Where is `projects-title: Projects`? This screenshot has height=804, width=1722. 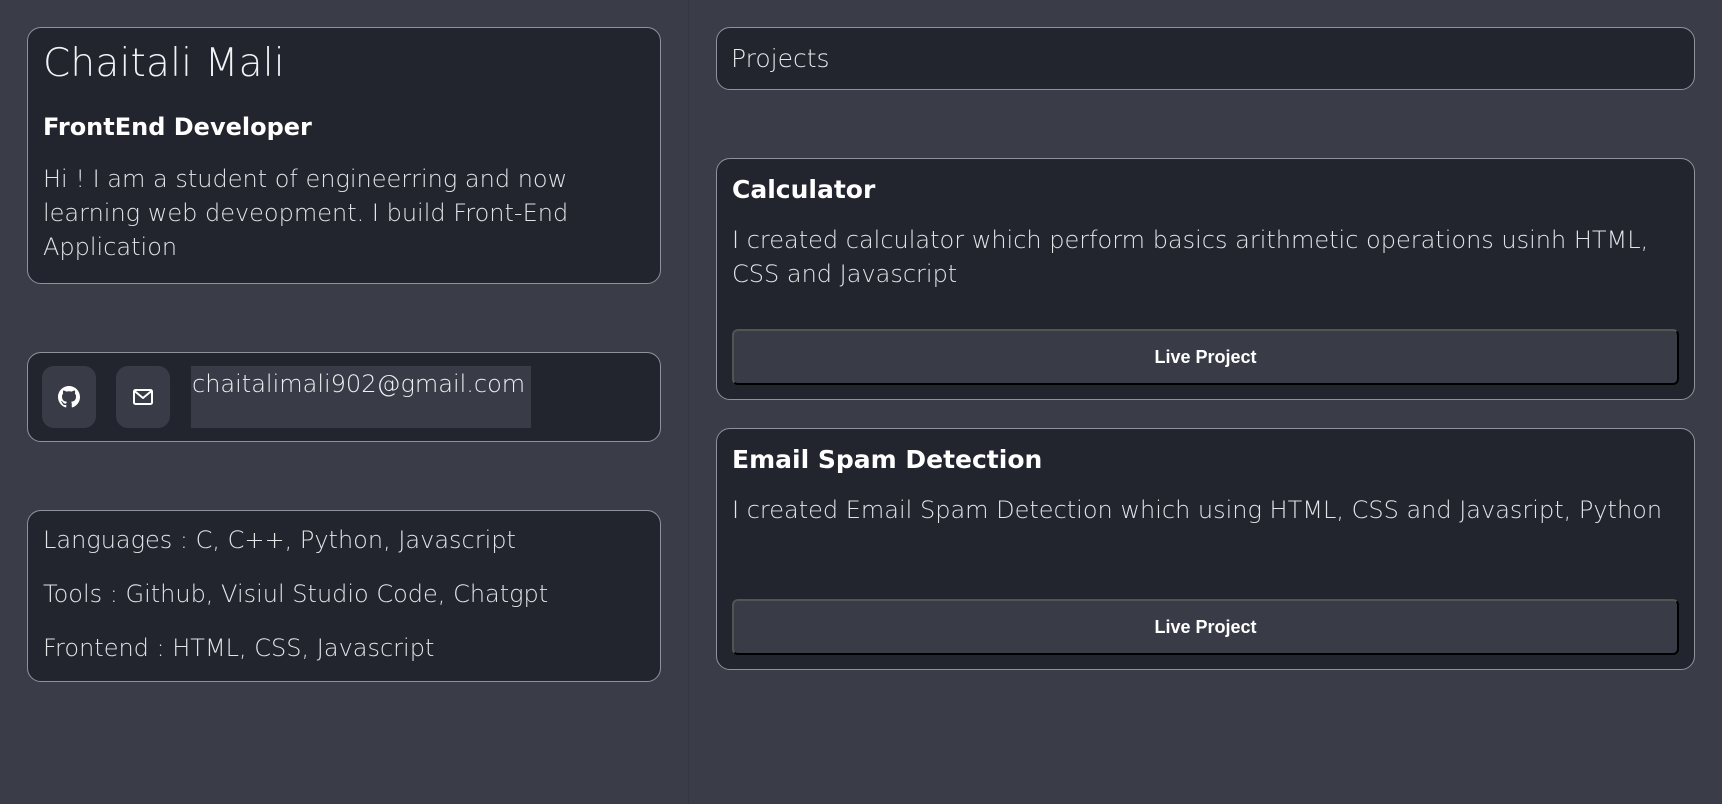 projects-title: Projects is located at coordinates (780, 58).